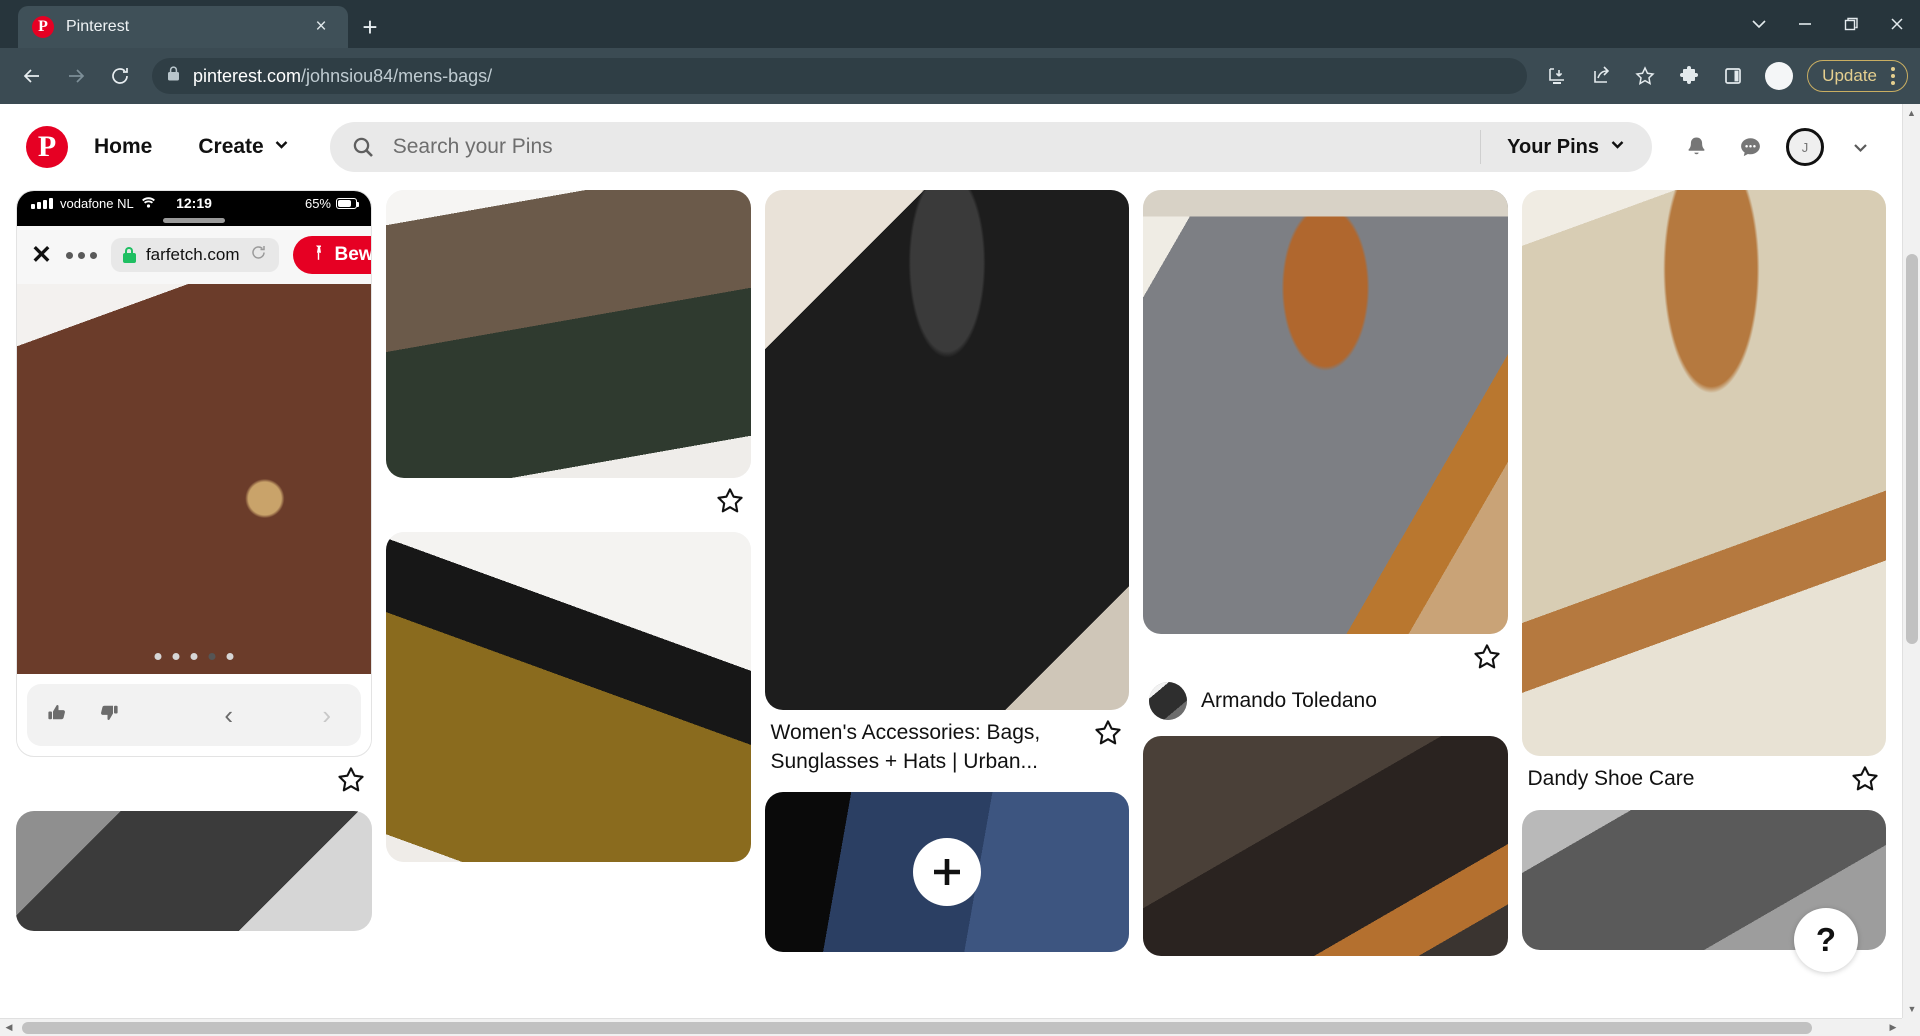 The height and width of the screenshot is (1036, 1920). What do you see at coordinates (98, 26) in the screenshot?
I see `tab-title: Pinterest` at bounding box center [98, 26].